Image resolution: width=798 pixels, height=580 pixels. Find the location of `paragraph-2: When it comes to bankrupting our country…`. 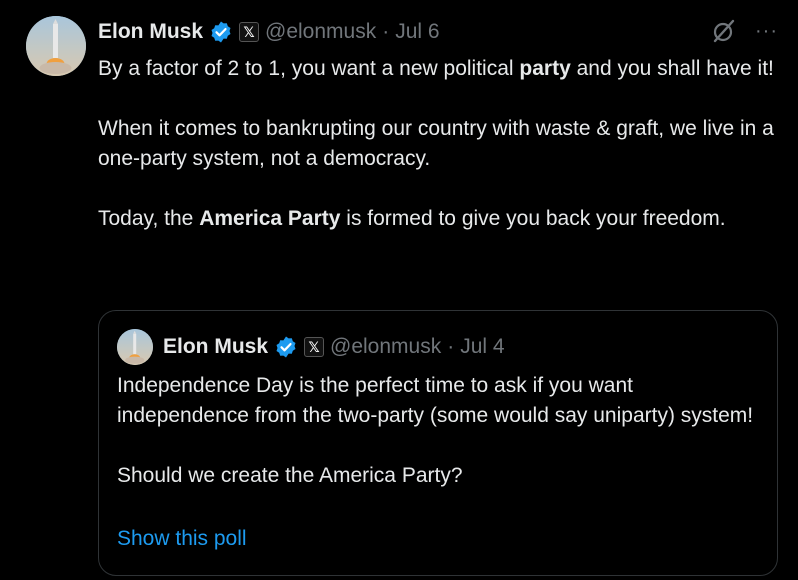

paragraph-2: When it comes to bankrupting our country… is located at coordinates (436, 143).